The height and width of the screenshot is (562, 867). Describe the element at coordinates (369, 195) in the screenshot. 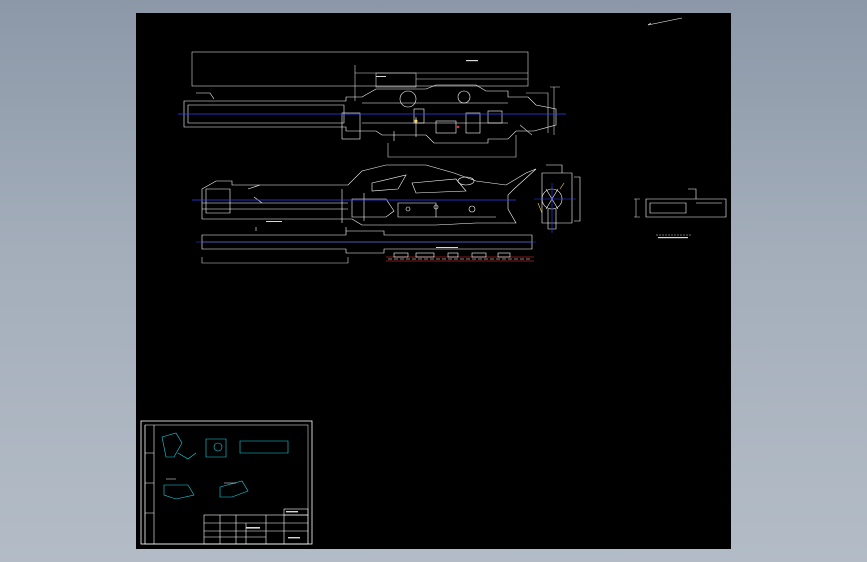

I see `front-view` at that location.